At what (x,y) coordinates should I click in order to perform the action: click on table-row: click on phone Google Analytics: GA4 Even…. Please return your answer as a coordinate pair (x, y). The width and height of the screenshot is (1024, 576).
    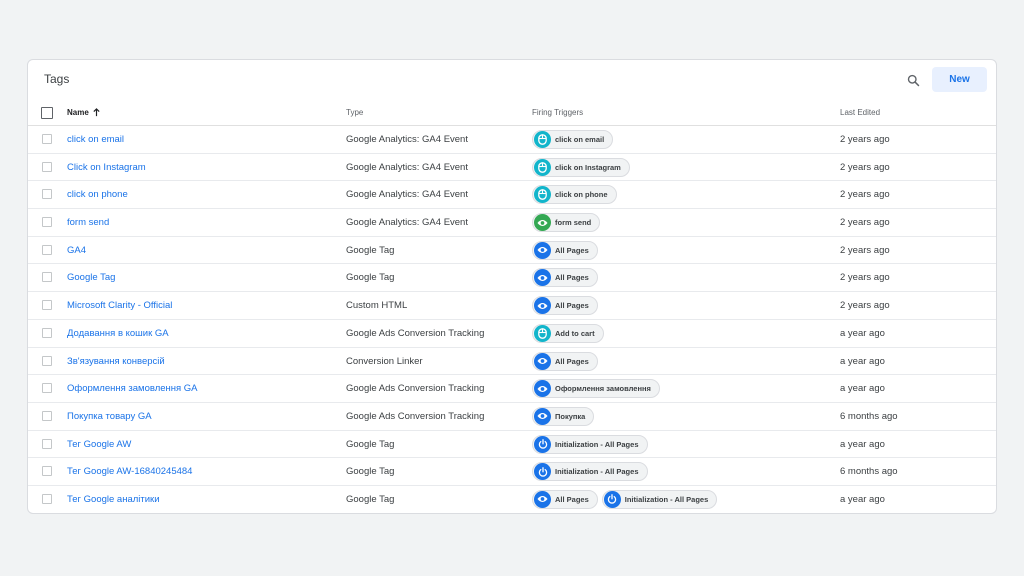
    Looking at the image, I should click on (512, 195).